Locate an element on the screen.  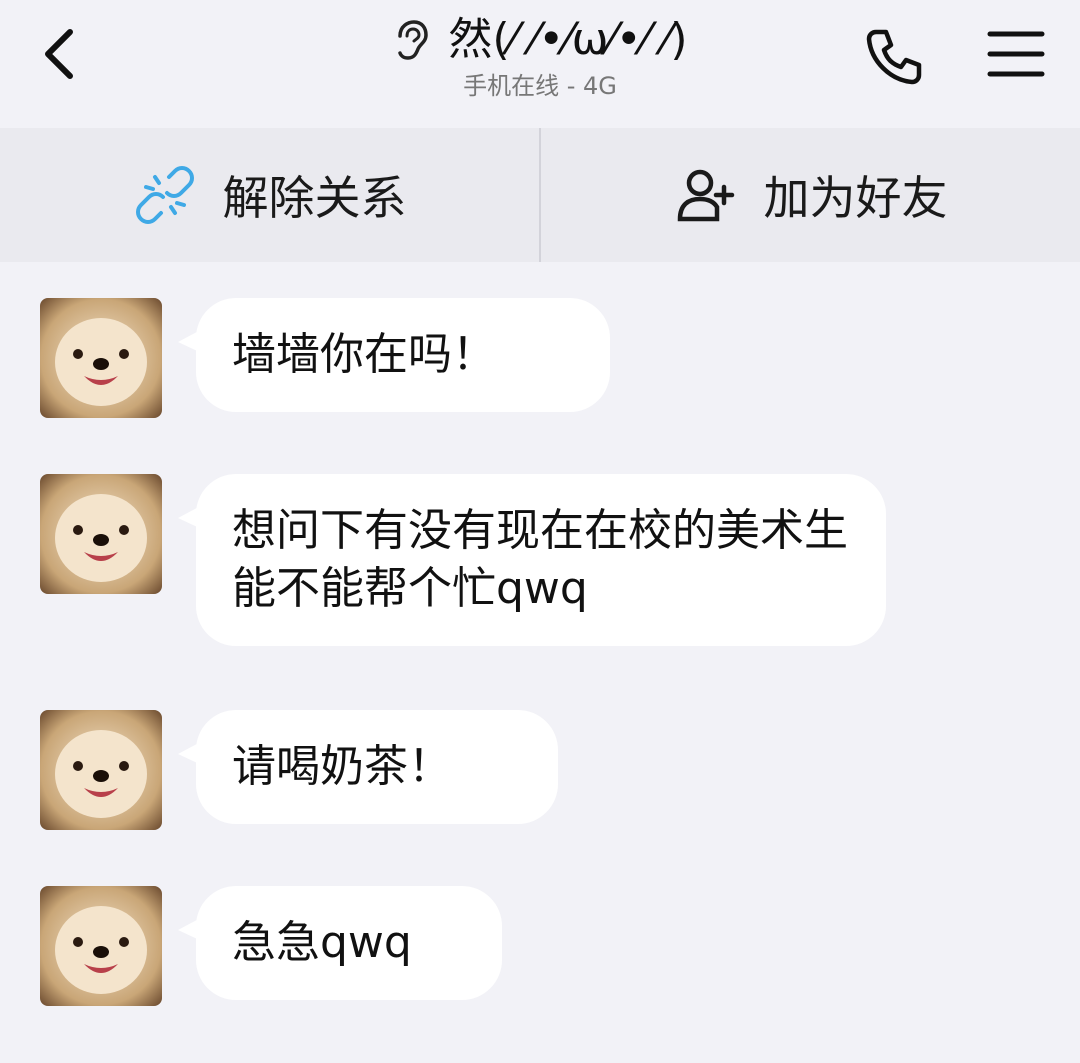
unlink-chain-icon is located at coordinates (164, 195).